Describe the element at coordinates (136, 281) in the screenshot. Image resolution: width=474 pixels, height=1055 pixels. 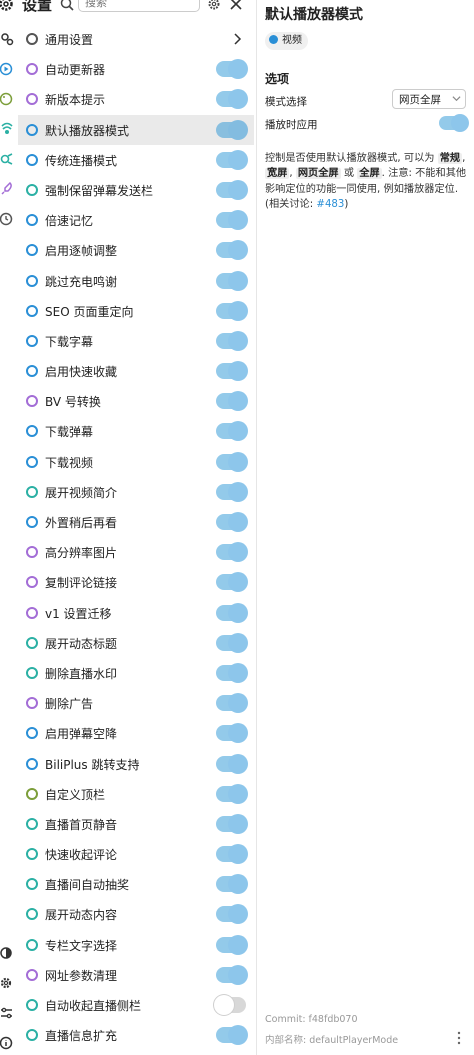
I see `setting-row: 跳过充电鸣谢` at that location.